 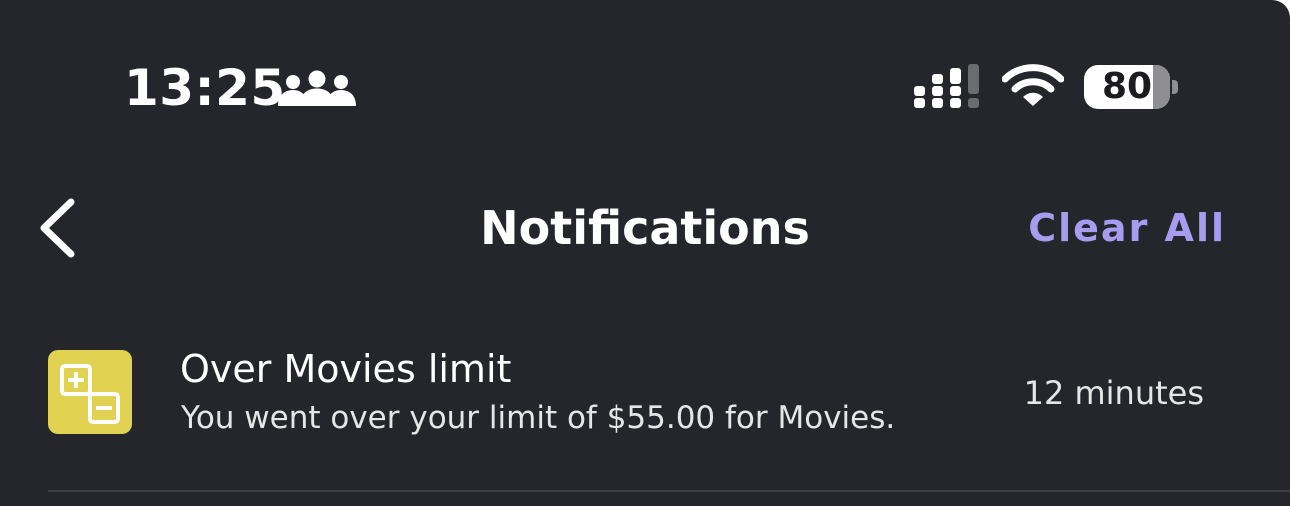 I want to click on budget-plus-minus-icon, so click(x=90, y=392).